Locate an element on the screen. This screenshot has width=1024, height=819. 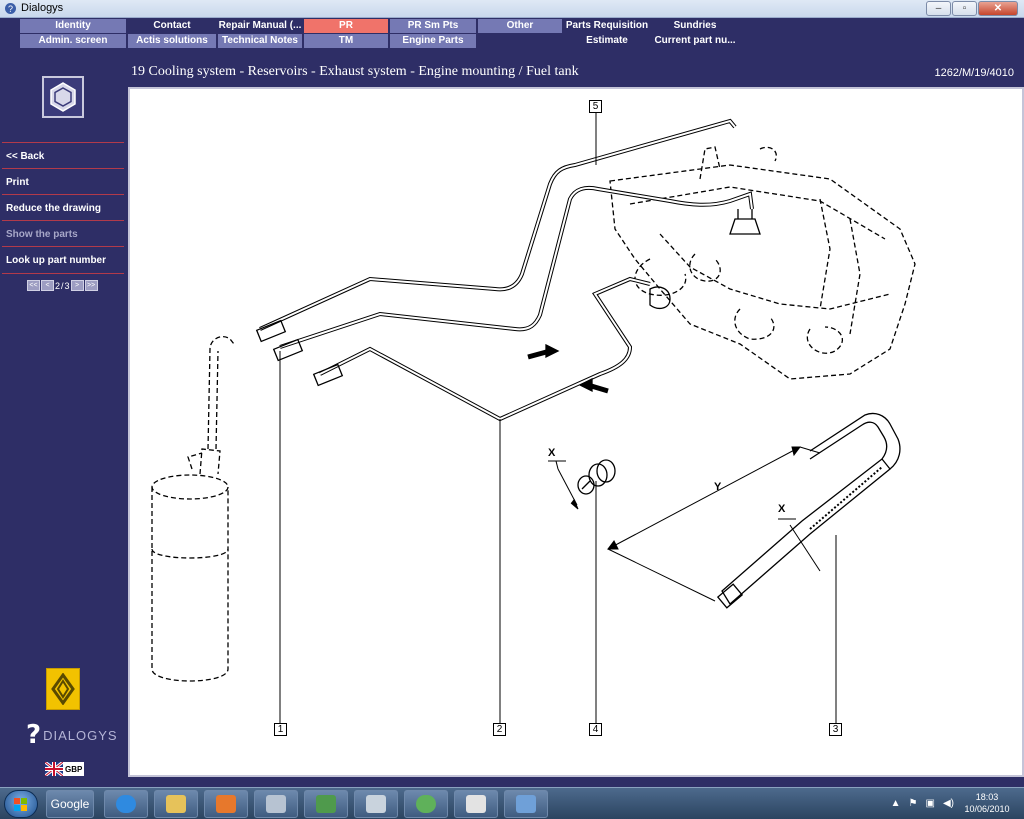
google-button: Google is located at coordinates (70, 804).